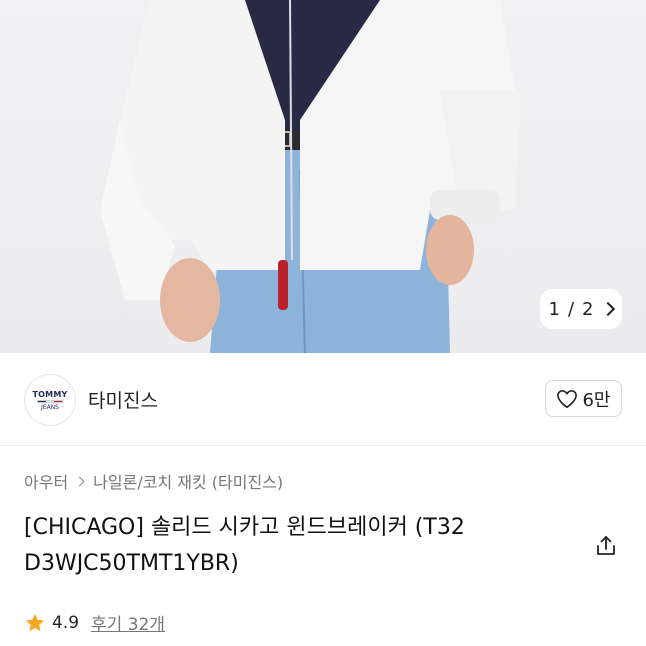 The image size is (646, 646). What do you see at coordinates (50, 407) in the screenshot?
I see `brand-logo-subtext: JEANS` at bounding box center [50, 407].